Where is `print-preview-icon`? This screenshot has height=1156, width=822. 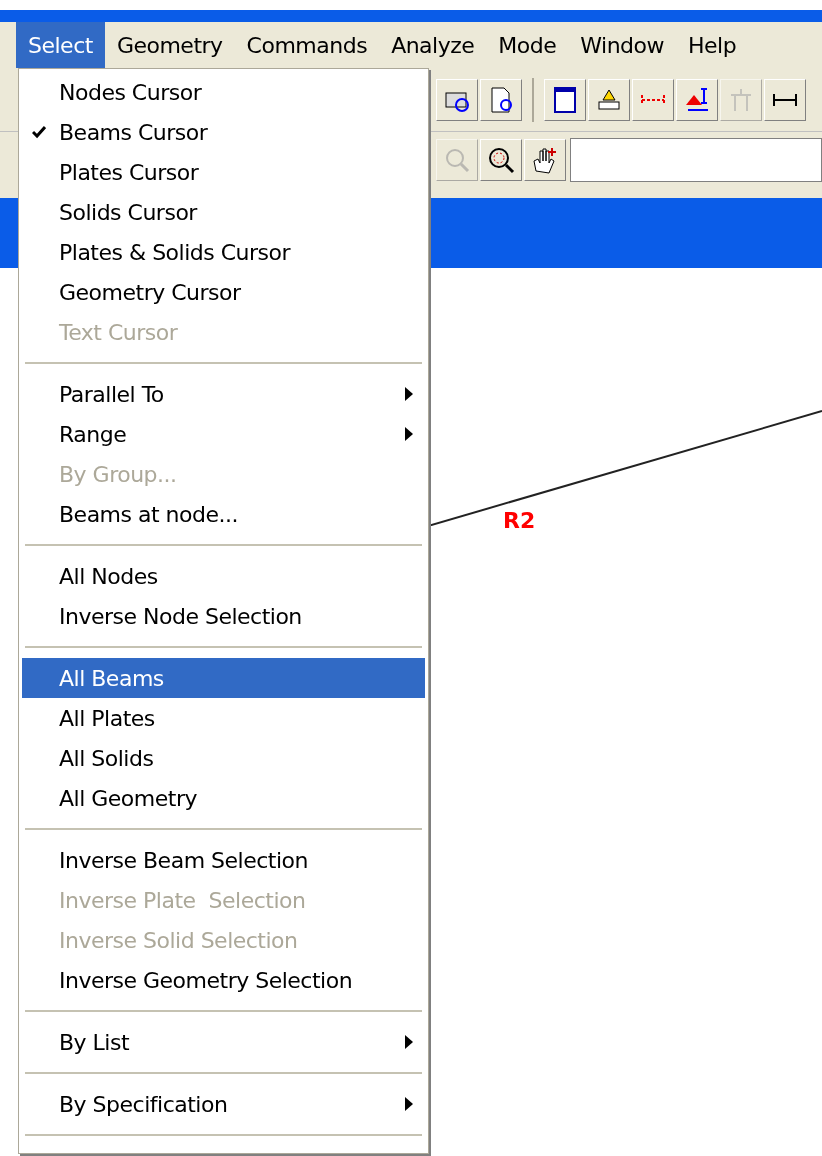 print-preview-icon is located at coordinates (457, 99).